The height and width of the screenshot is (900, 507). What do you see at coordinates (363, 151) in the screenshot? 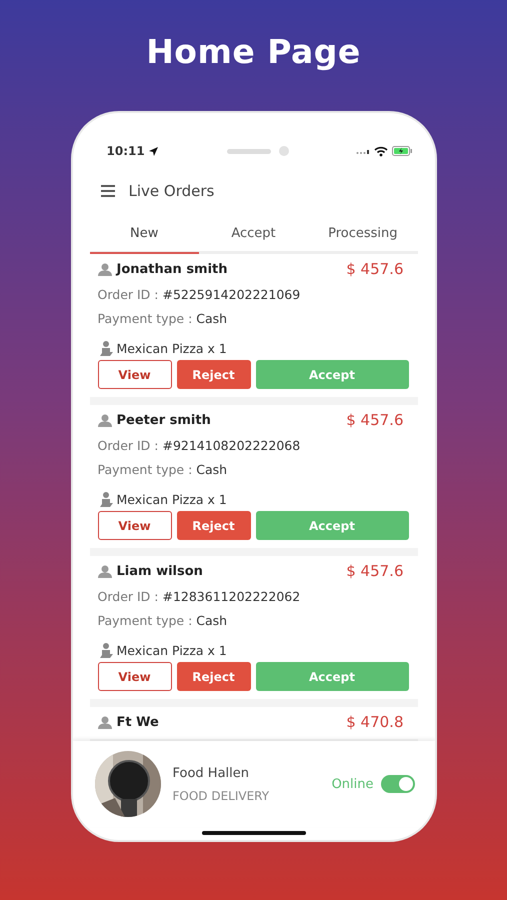
I see `signal-icon` at bounding box center [363, 151].